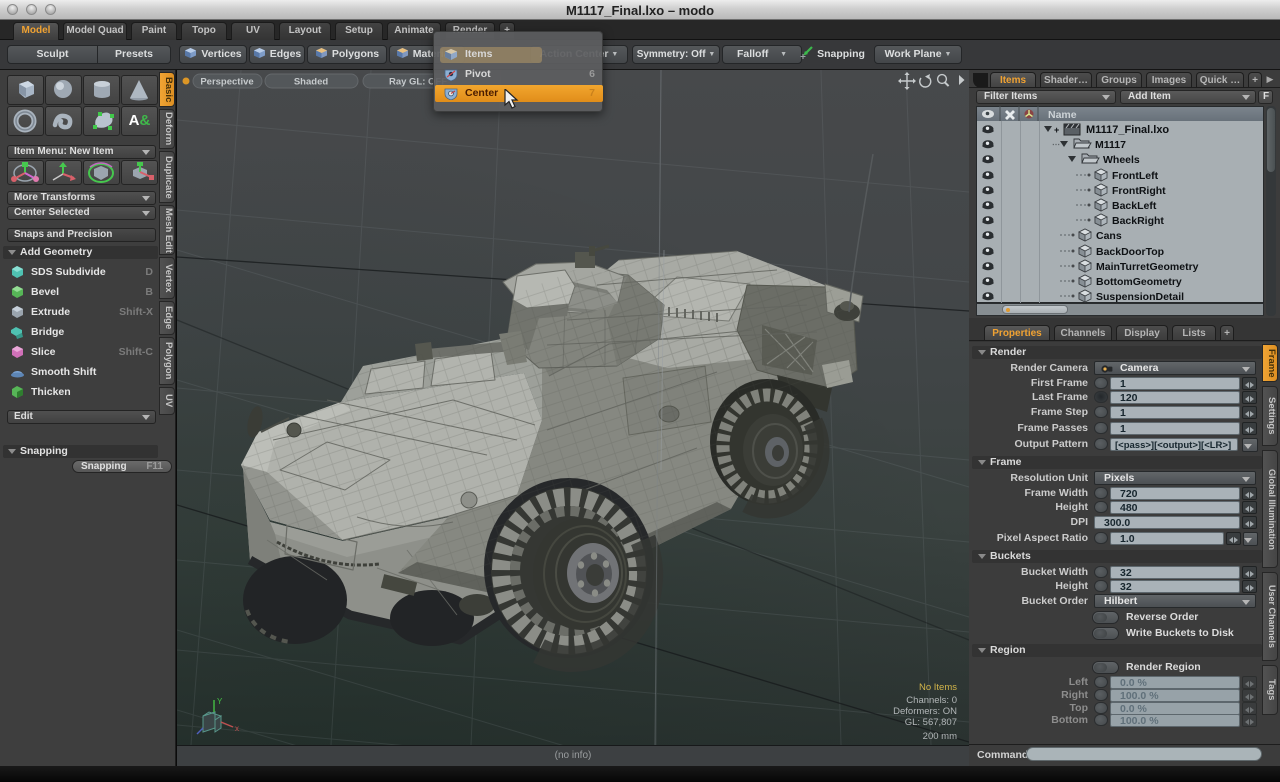 The width and height of the screenshot is (1280, 782). I want to click on svg-text: FrontRight, so click(1139, 191).